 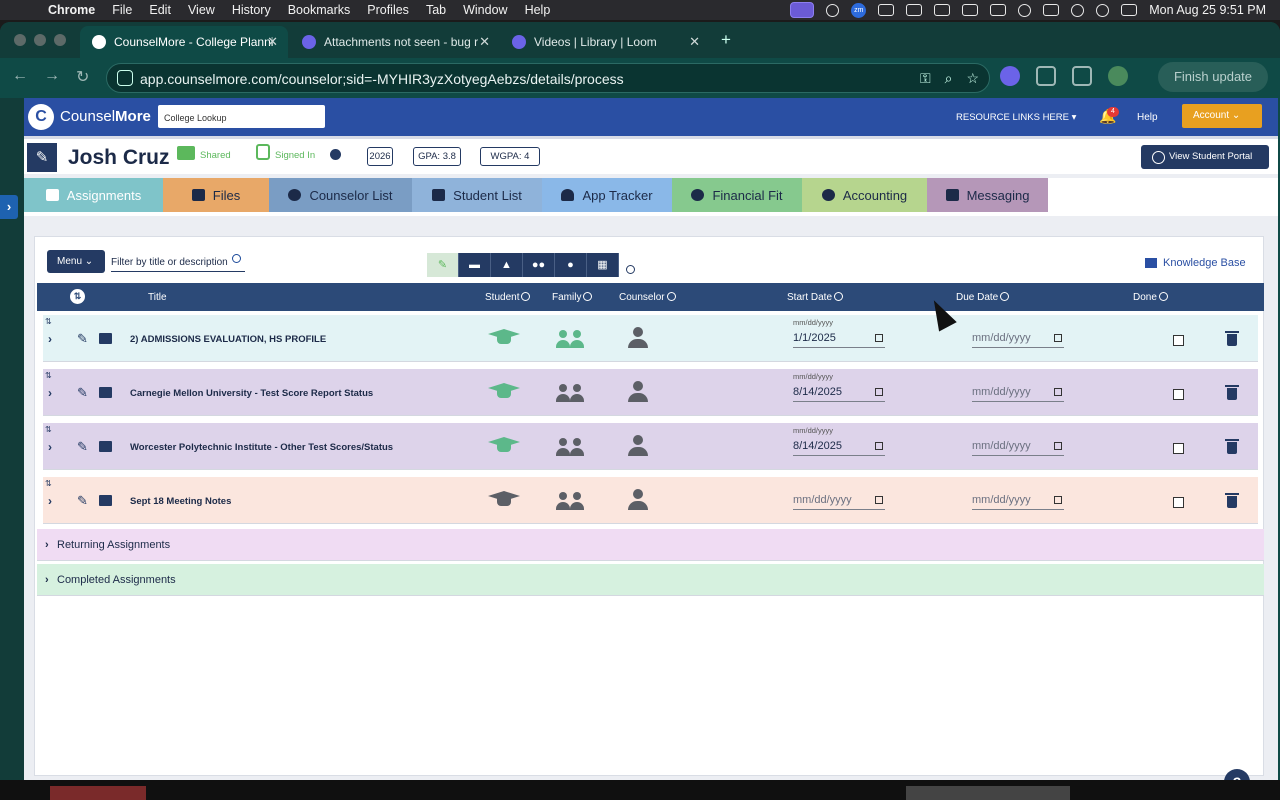 I want to click on zoom-magnifier-icon: ⌕, so click(x=949, y=78).